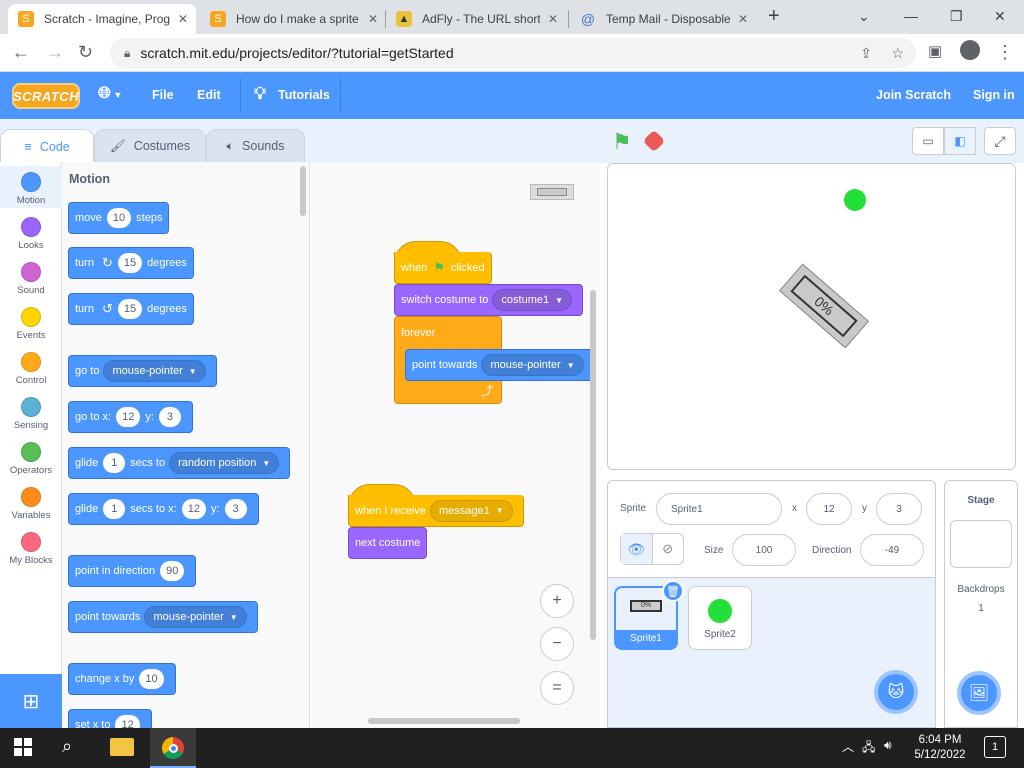 Image resolution: width=1024 pixels, height=768 pixels. I want to click on reload-icon: ↻, so click(85, 52).